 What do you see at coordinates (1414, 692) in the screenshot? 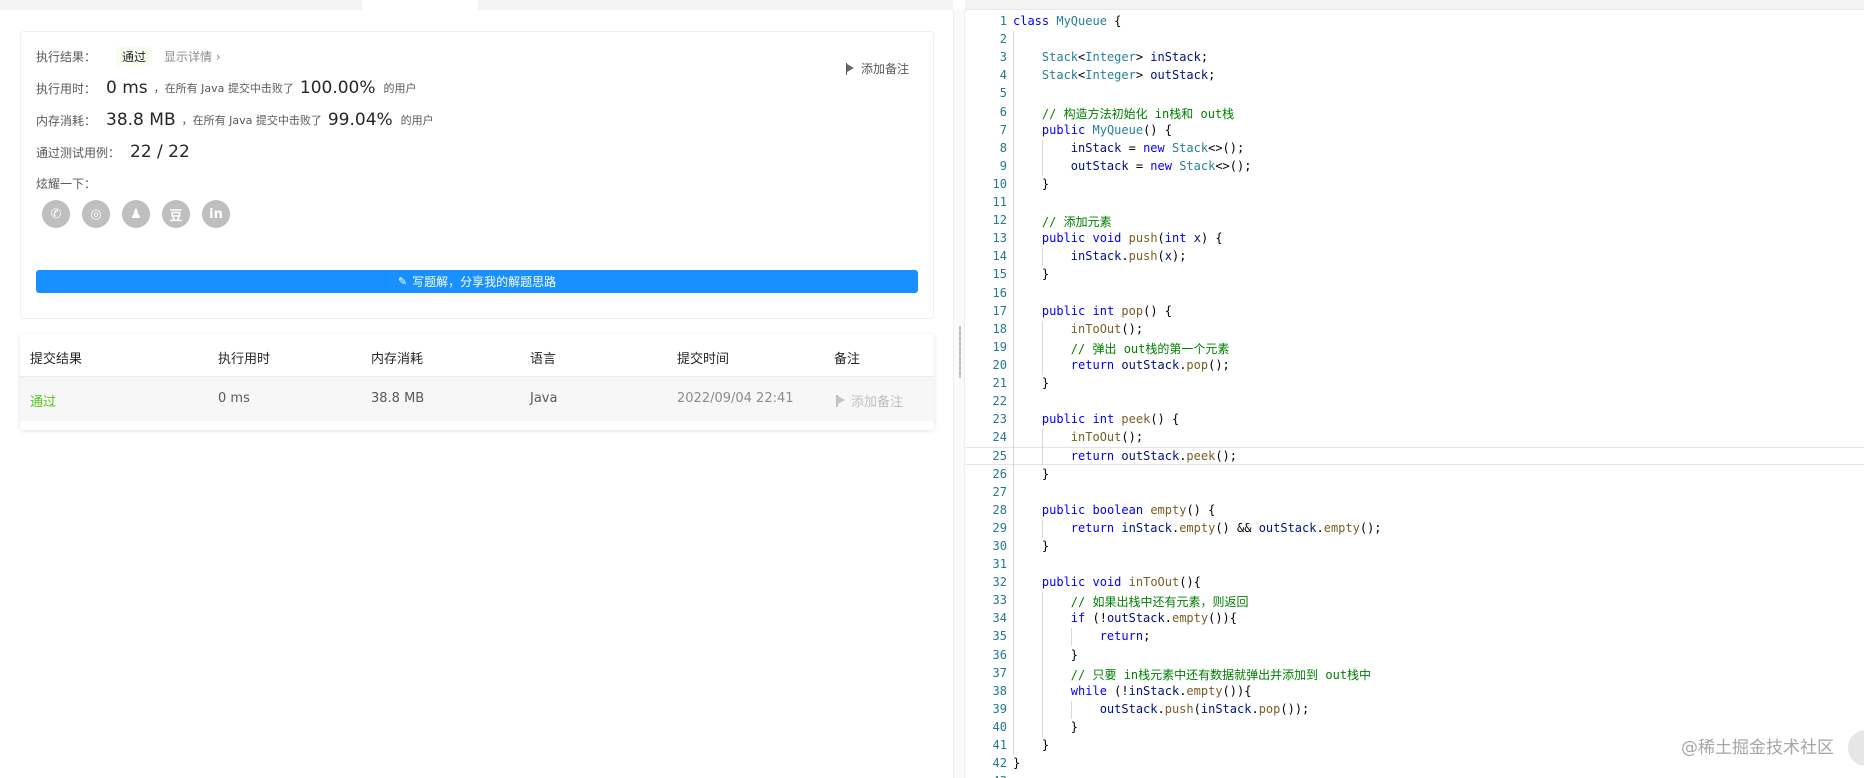
I see `code-line: 38 while (!inStack.empty()){` at bounding box center [1414, 692].